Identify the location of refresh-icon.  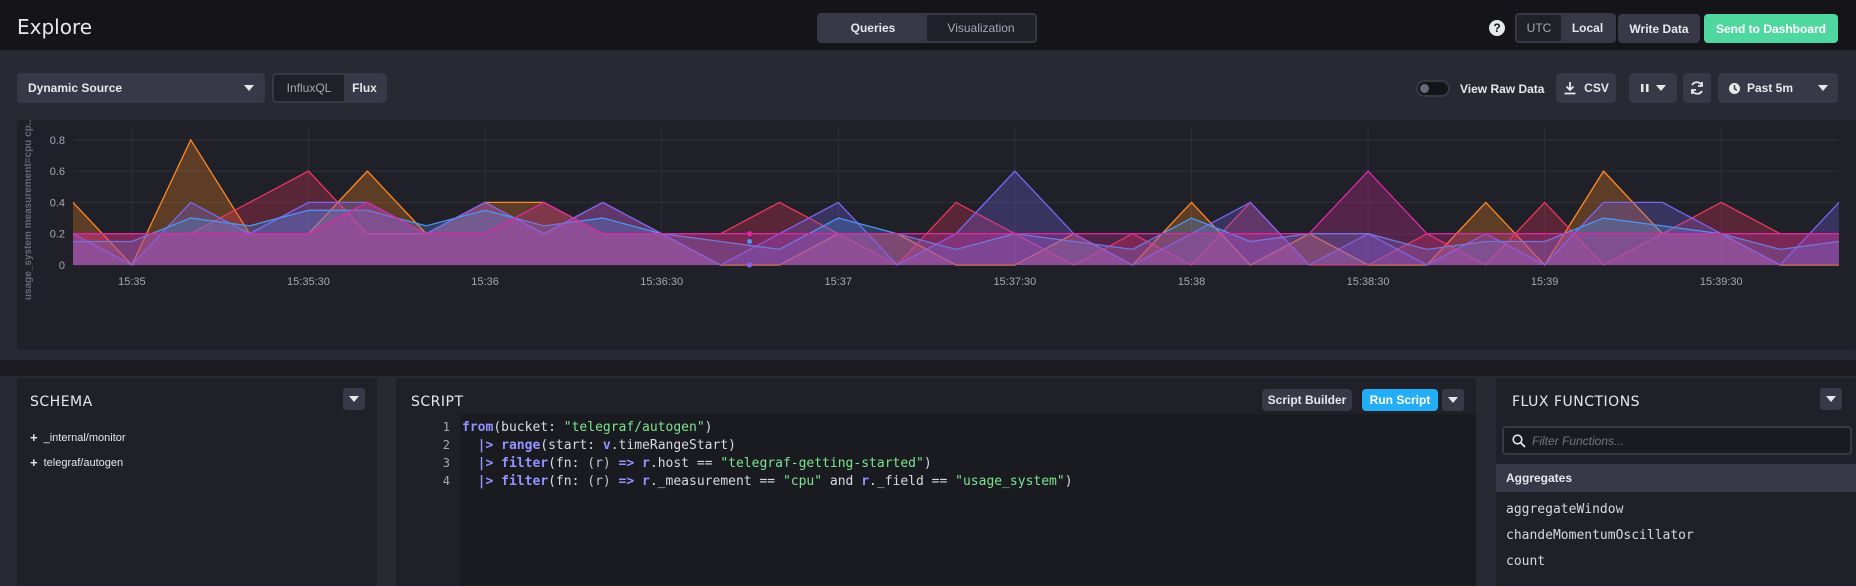
(1697, 88).